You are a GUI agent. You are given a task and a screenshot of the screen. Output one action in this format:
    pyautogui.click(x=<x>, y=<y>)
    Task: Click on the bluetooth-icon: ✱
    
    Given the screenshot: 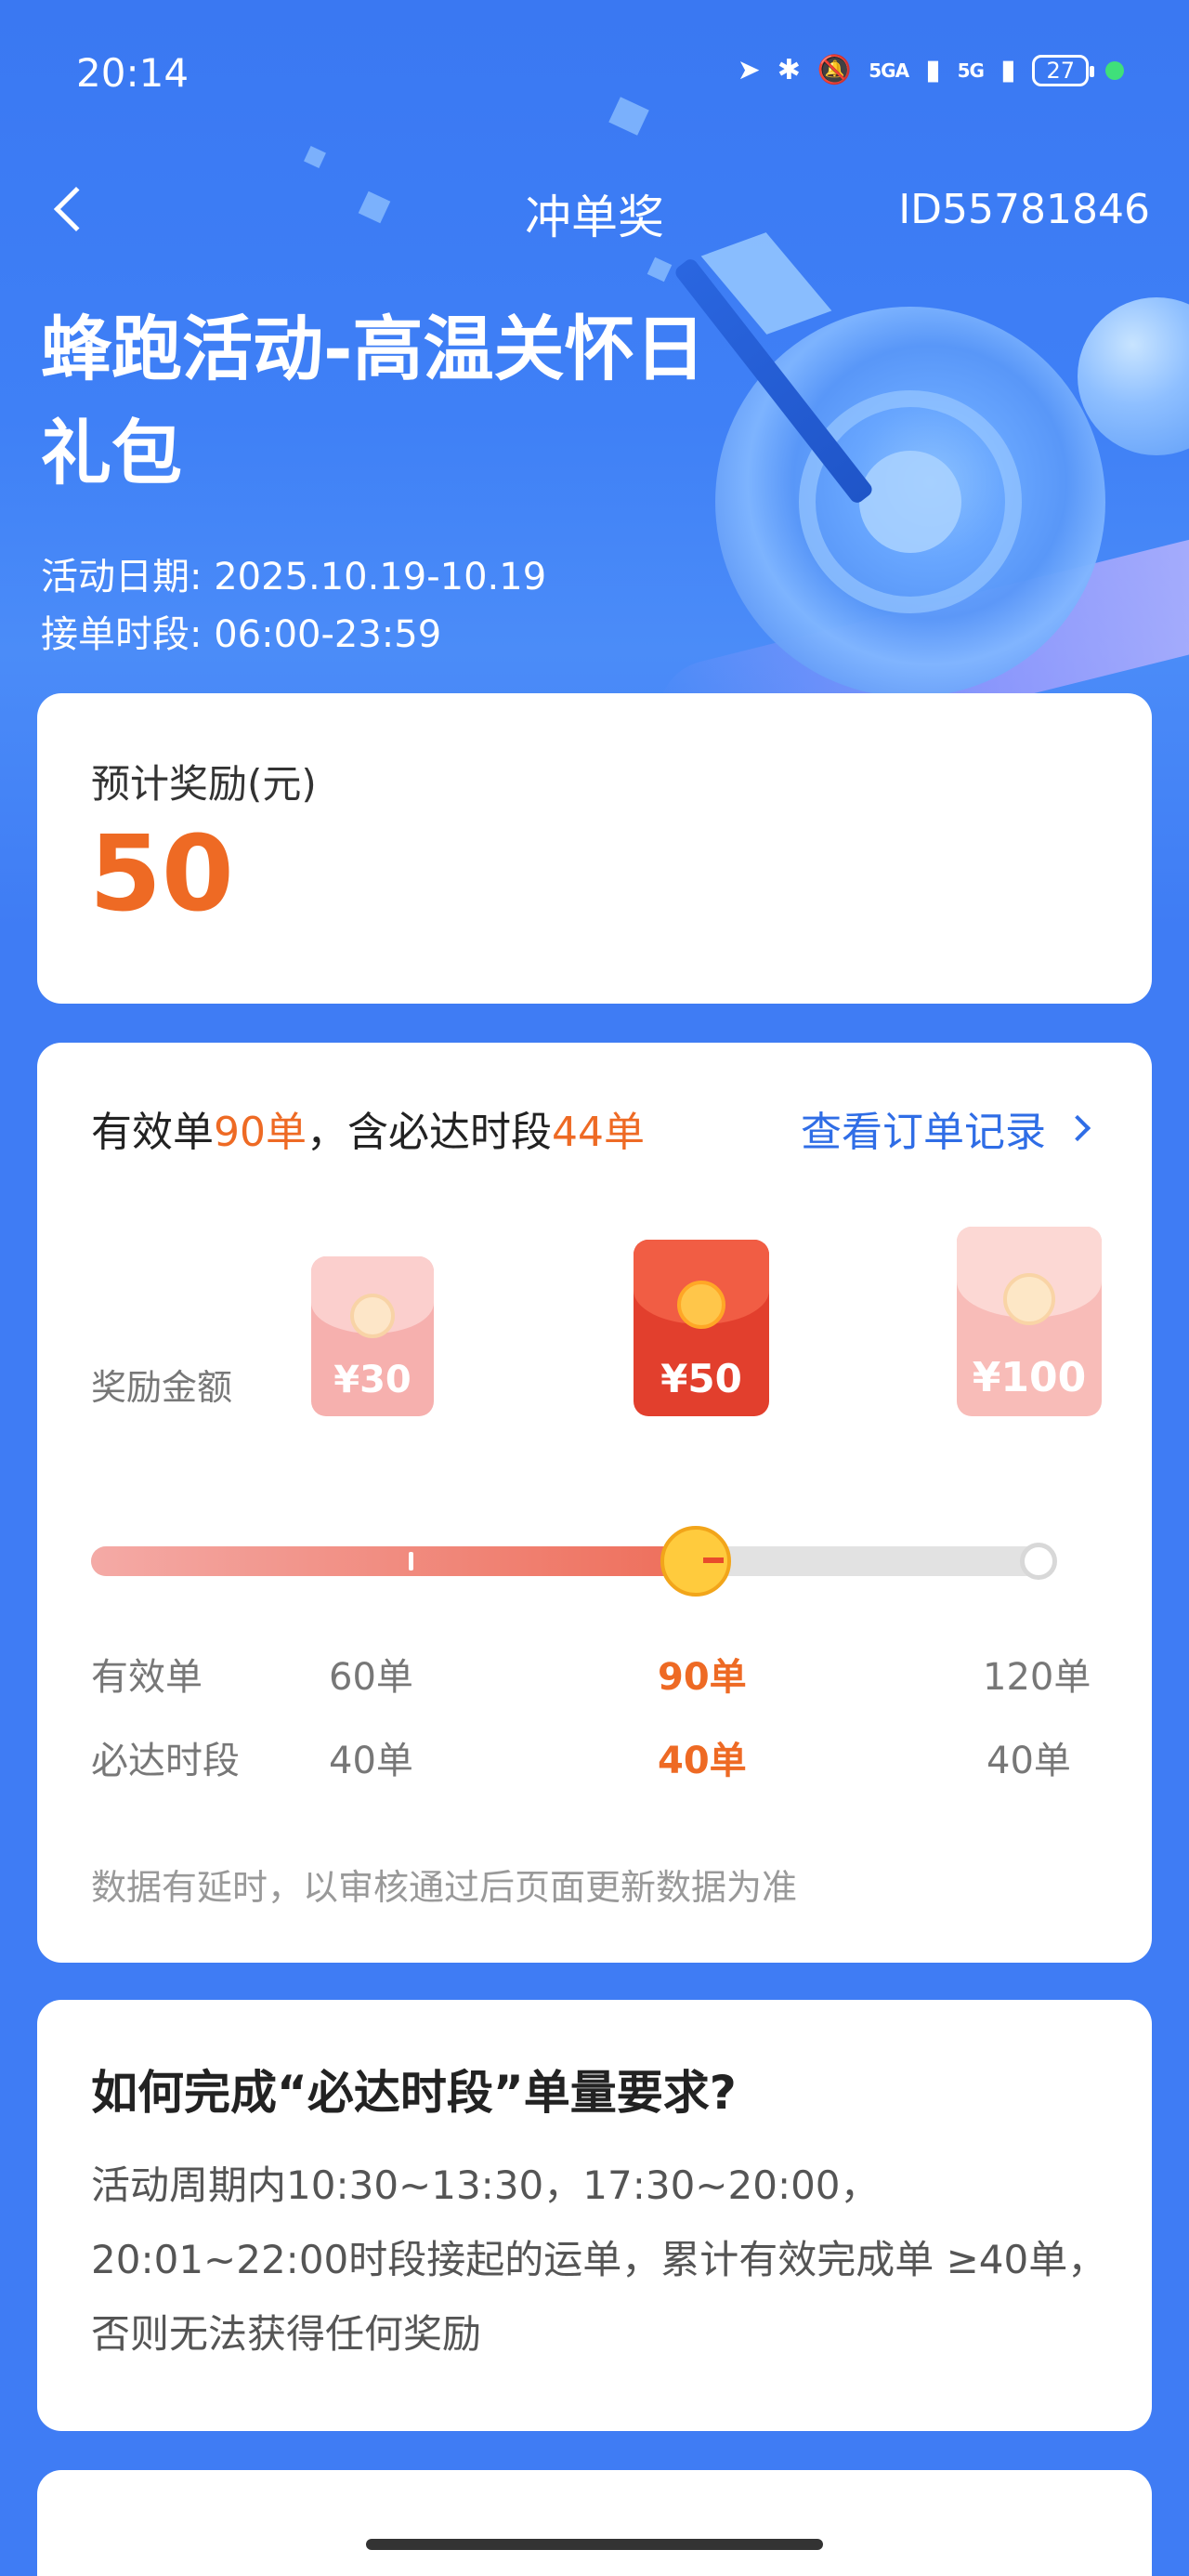 What is the action you would take?
    pyautogui.click(x=789, y=70)
    